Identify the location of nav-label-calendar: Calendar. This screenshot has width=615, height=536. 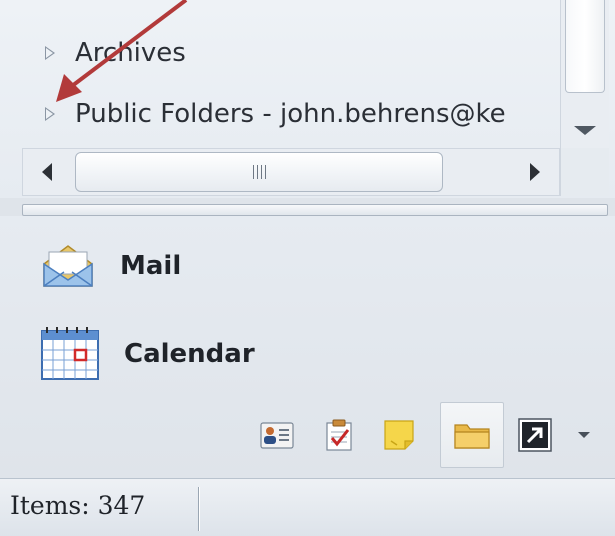
(189, 354).